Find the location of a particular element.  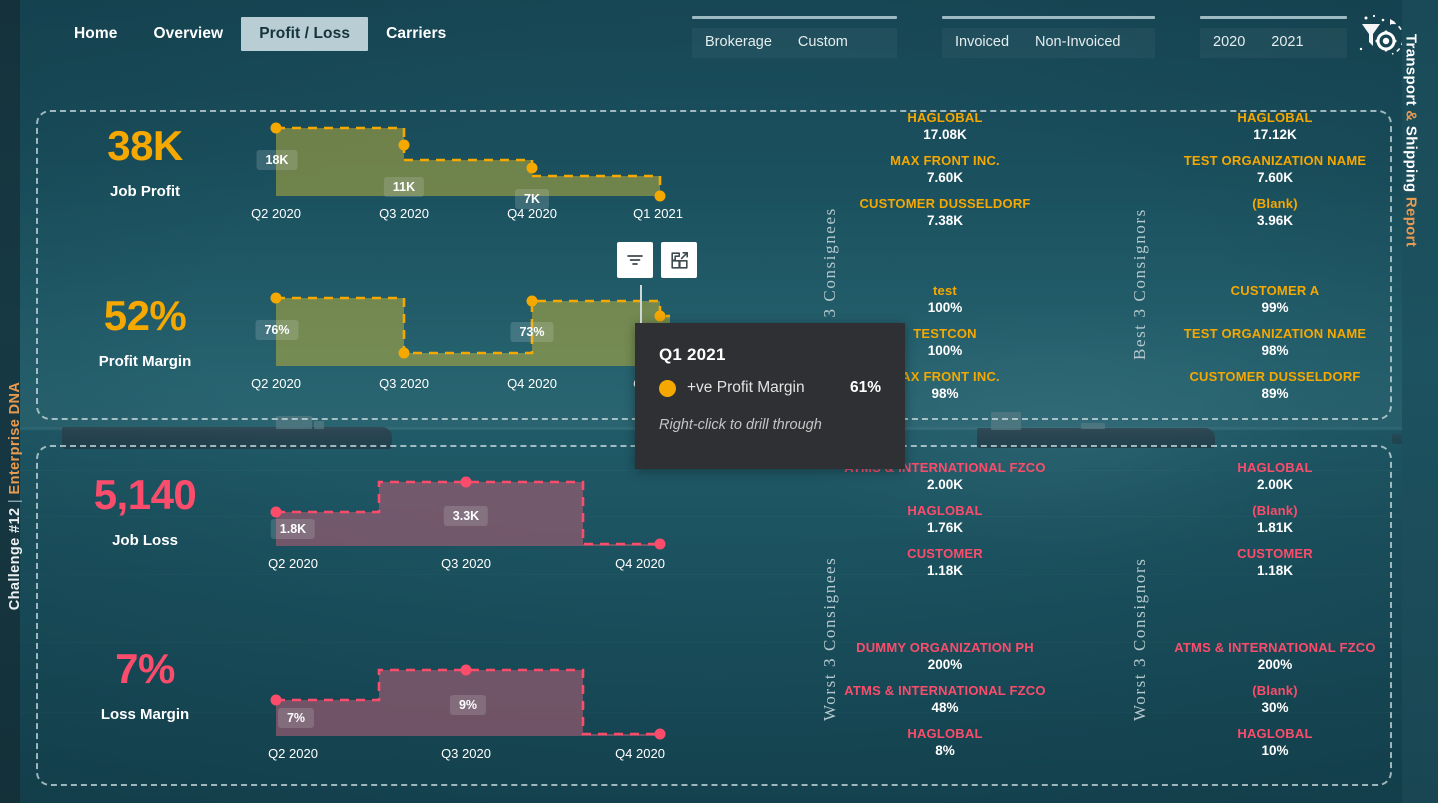

kpi-job-profit: 38K Job Profit is located at coordinates (145, 161).